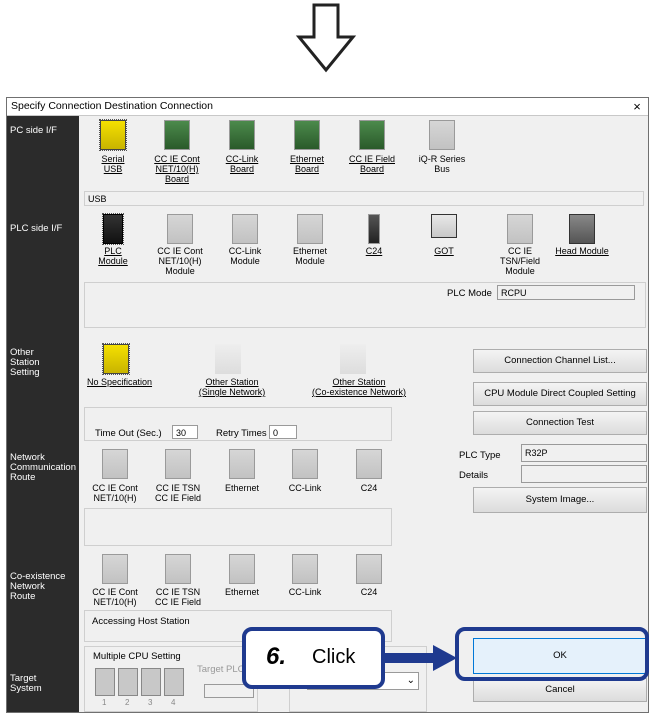 This screenshot has width=650, height=713. Describe the element at coordinates (582, 229) in the screenshot. I see `head-module-icon` at that location.